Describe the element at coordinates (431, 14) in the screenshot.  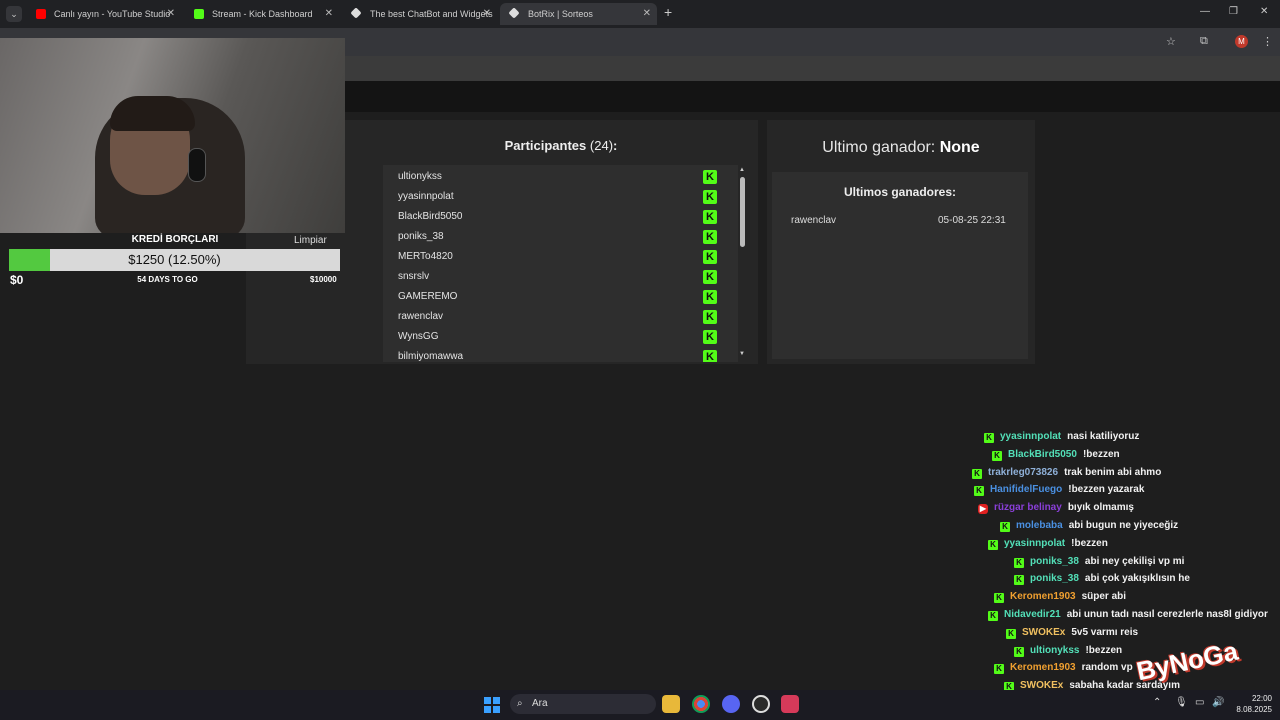
I see `tab-label: The best ChatBot and Widgets` at that location.